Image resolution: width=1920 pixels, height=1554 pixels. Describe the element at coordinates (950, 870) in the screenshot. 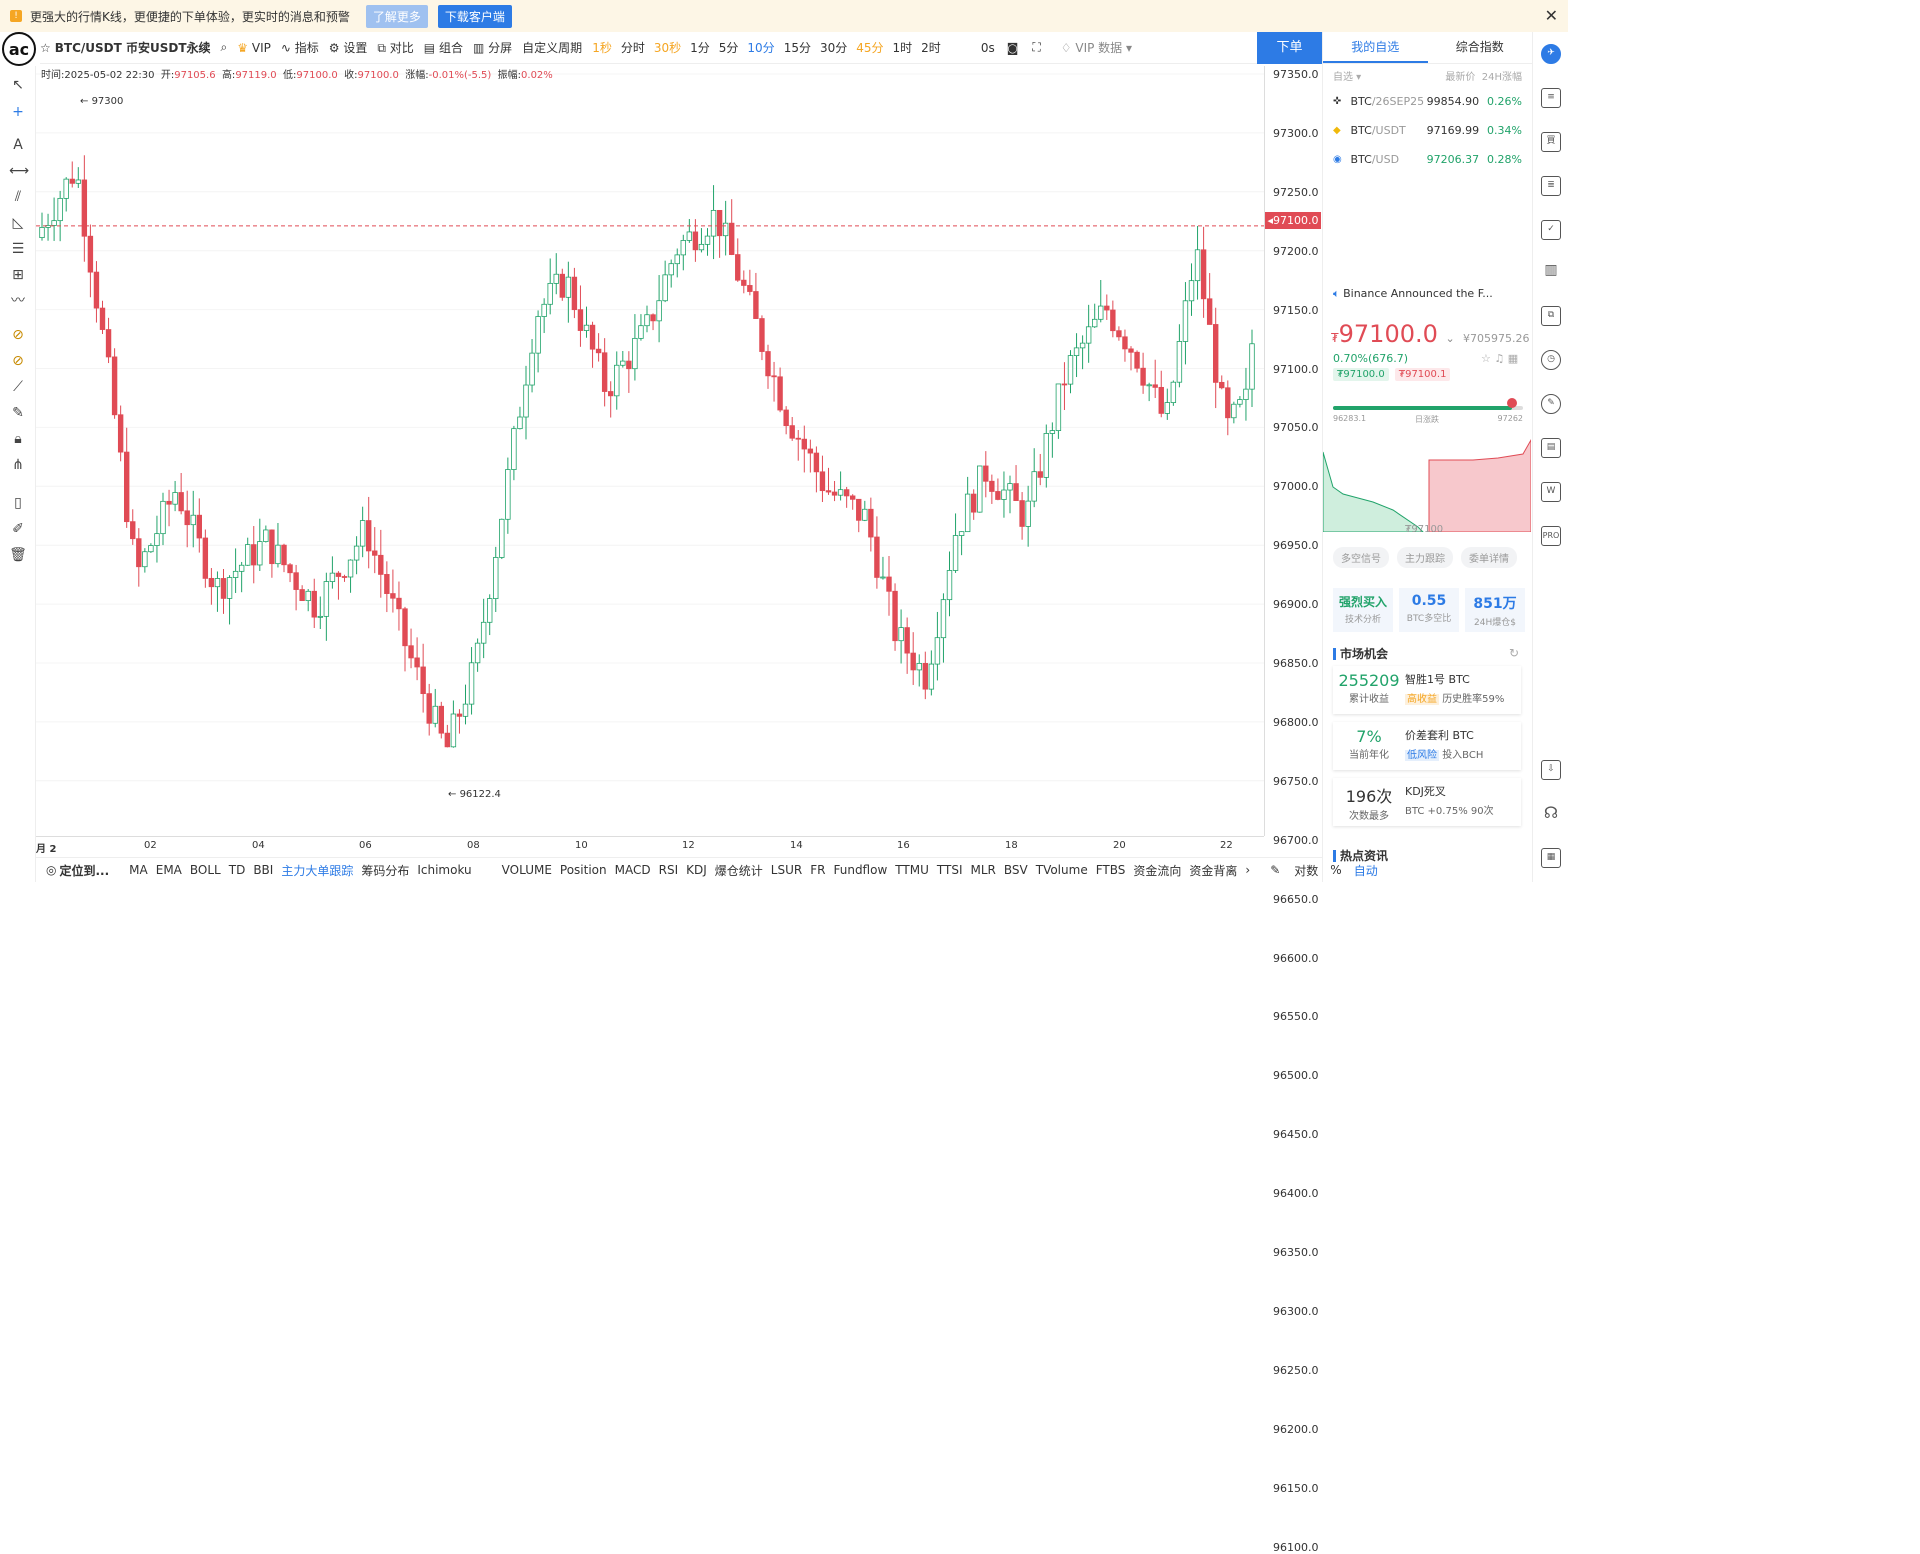

I see `ind-ttsi: TTSI` at that location.